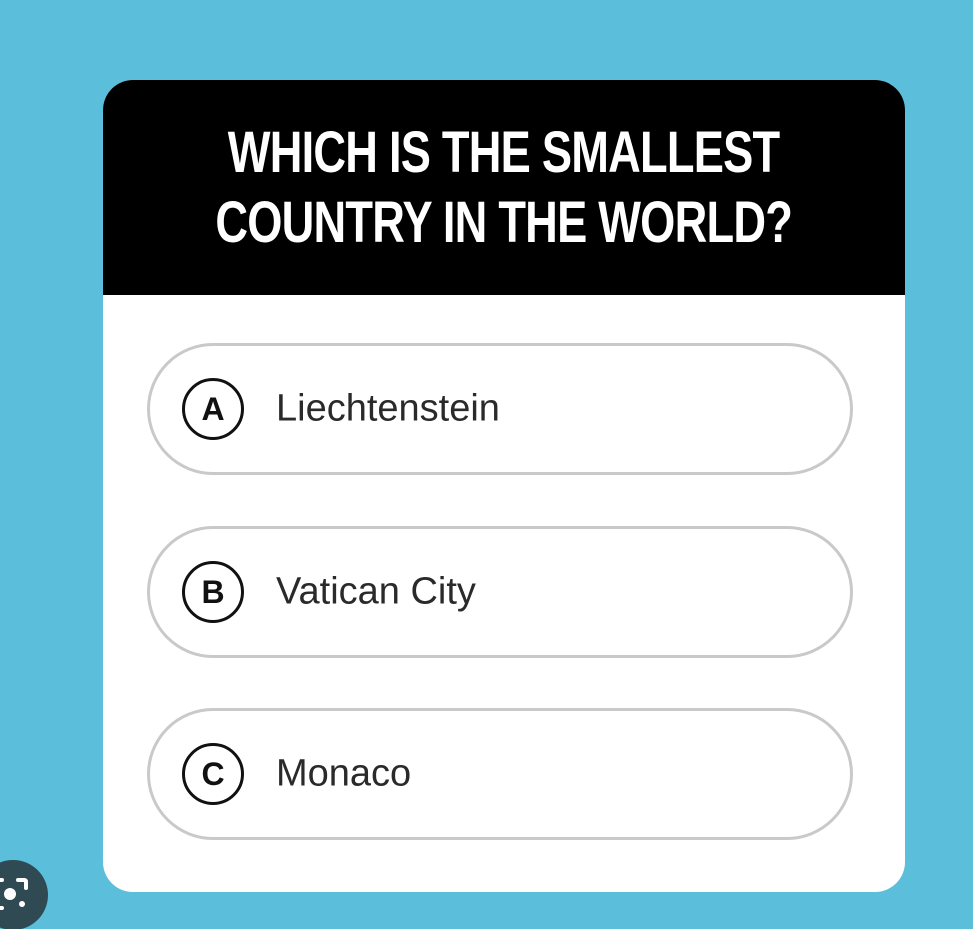  What do you see at coordinates (213, 774) in the screenshot?
I see `option-letter-badge: C` at bounding box center [213, 774].